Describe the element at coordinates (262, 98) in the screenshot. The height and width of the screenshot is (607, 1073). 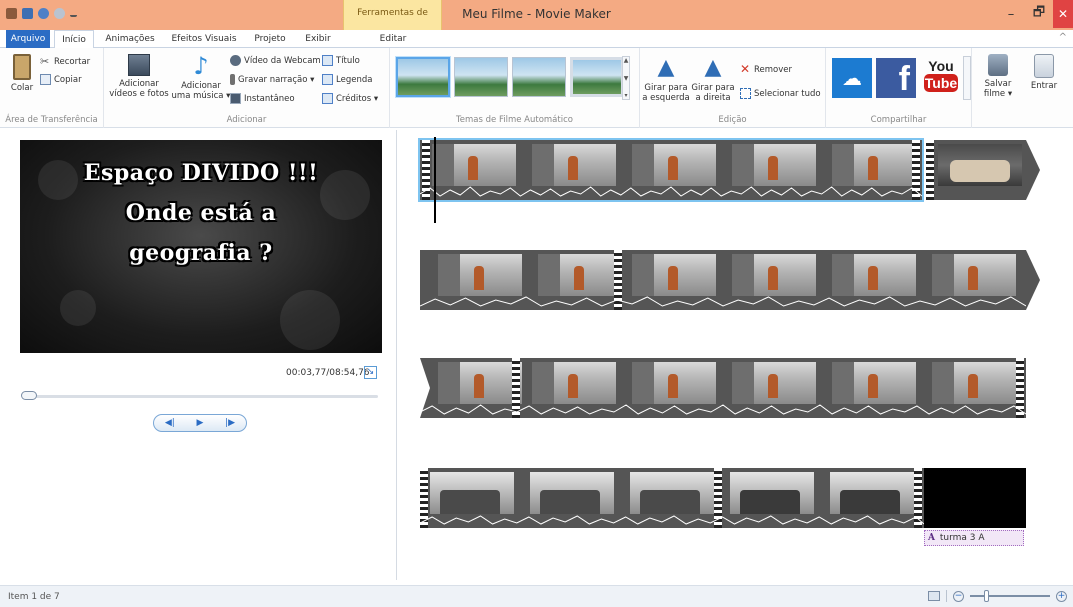
I see `snapshot-button: Instantâneo` at that location.